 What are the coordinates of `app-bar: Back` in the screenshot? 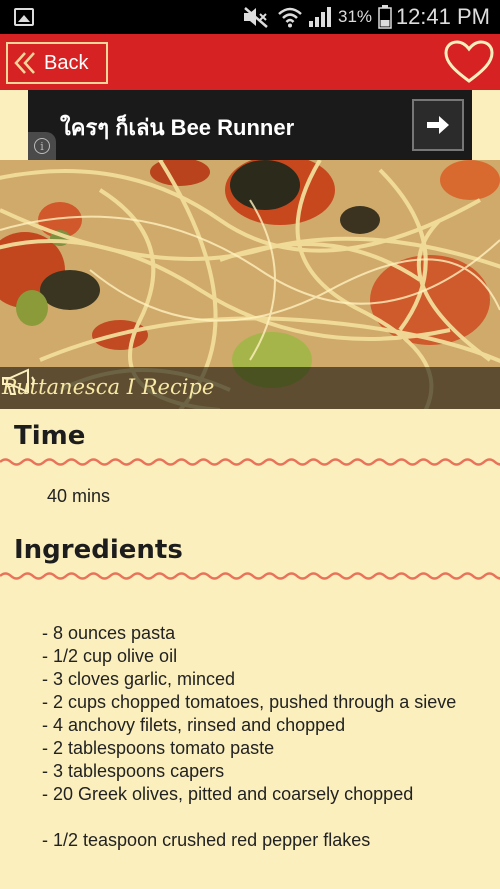 It's located at (250, 62).